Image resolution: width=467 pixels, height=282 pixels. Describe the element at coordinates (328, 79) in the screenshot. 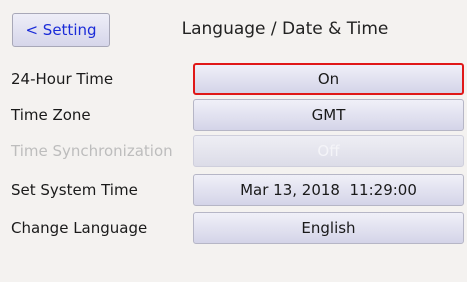

I see `24-hour-time-button: On` at that location.